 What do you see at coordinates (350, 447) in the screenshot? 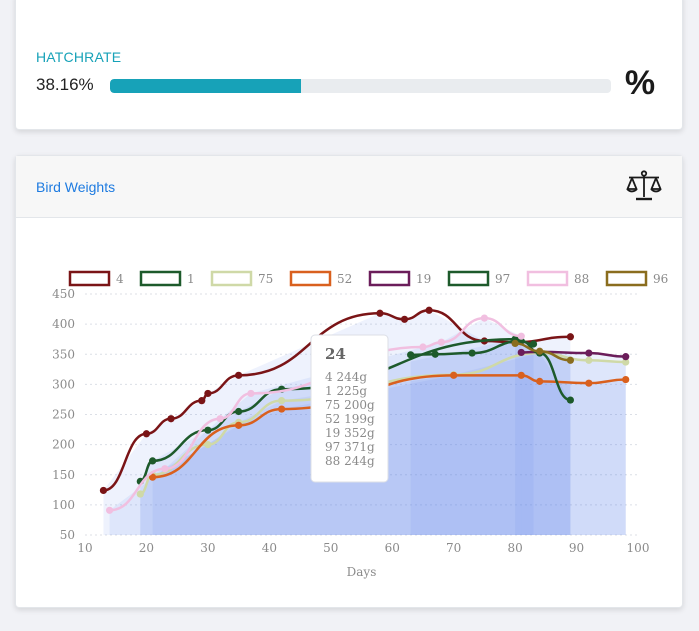
I see `tooltip-line: 97 371g` at bounding box center [350, 447].